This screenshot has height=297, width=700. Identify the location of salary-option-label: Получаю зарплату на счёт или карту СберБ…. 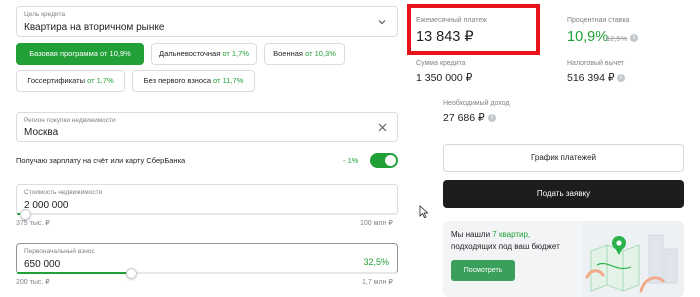
(101, 160).